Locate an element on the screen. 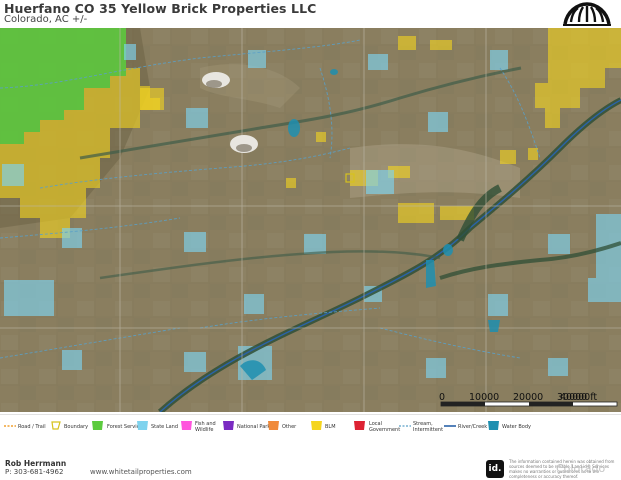 Image resolution: width=621 pixels, height=480 pixels. local-government-icon is located at coordinates (359, 425).